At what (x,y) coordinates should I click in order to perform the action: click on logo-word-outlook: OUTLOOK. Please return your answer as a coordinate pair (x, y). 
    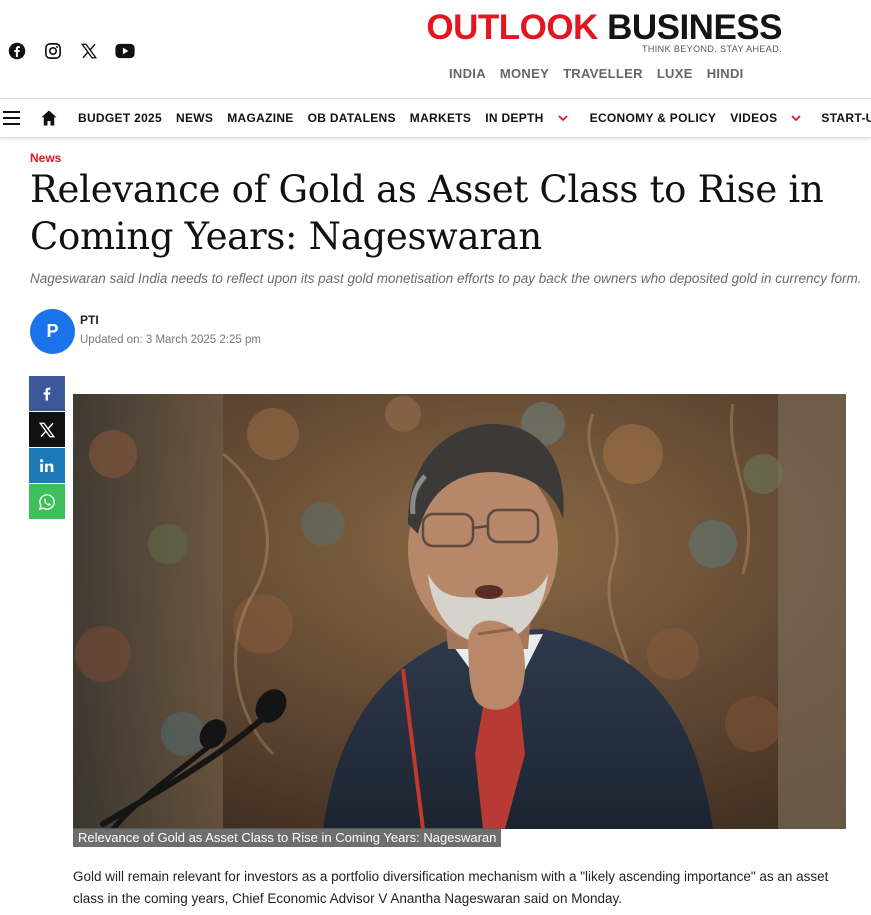
    Looking at the image, I should click on (512, 27).